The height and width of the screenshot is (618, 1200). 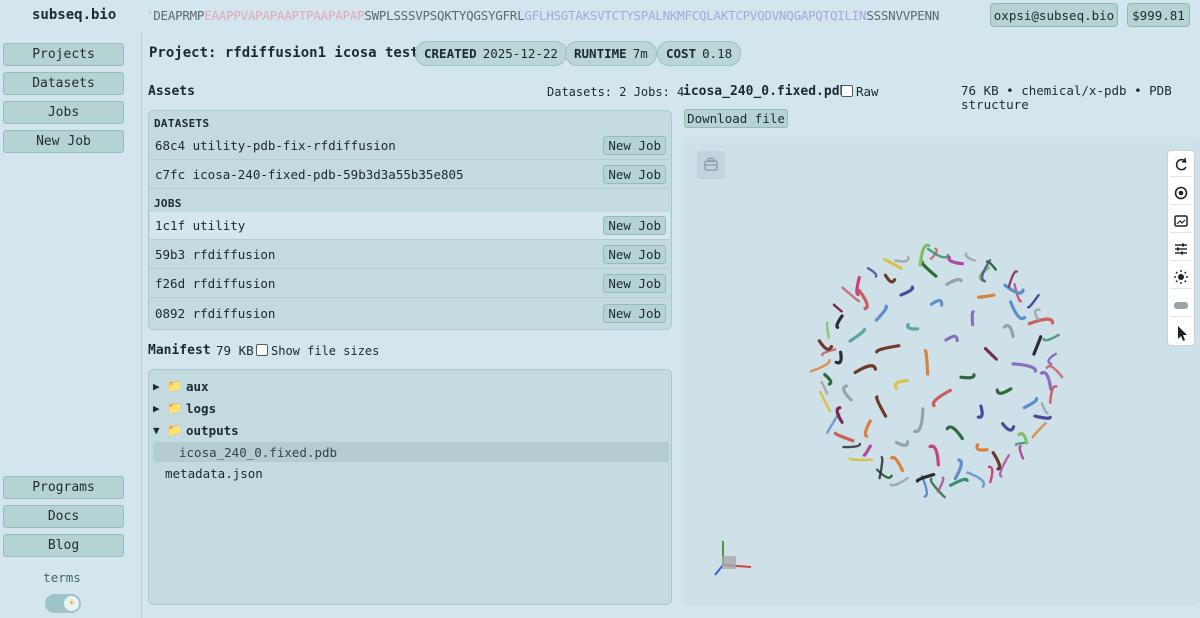 What do you see at coordinates (63, 112) in the screenshot?
I see `nav-jobs-button: Jobs` at bounding box center [63, 112].